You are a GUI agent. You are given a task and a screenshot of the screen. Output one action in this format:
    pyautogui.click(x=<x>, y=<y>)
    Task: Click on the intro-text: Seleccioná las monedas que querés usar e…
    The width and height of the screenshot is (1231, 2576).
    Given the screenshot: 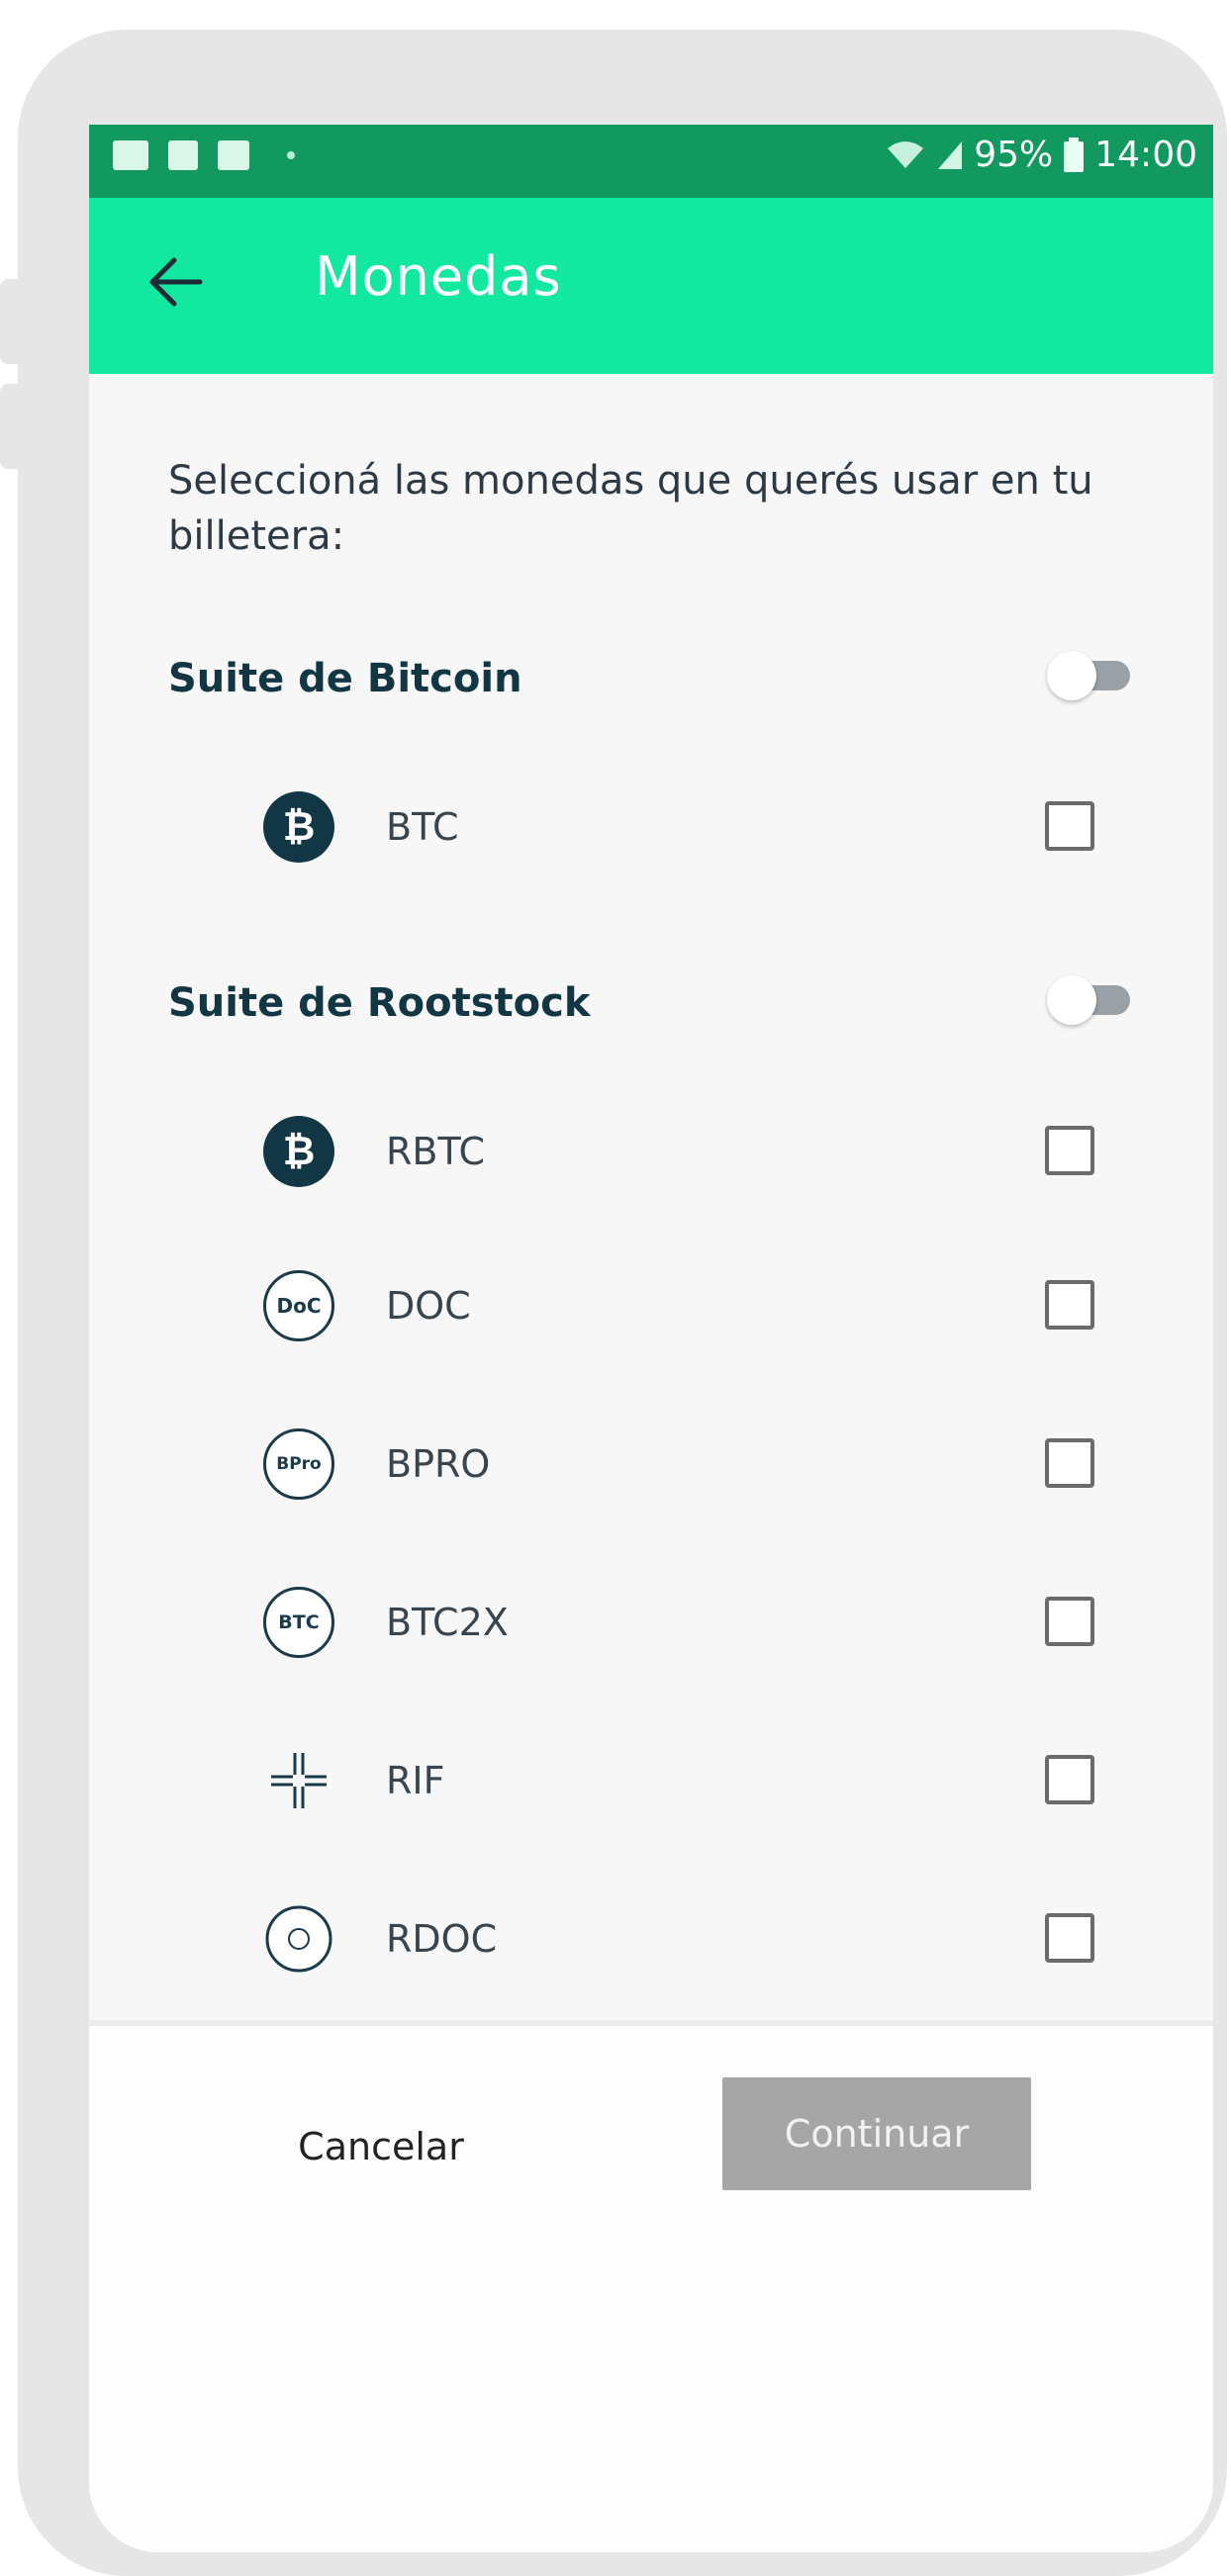 What is the action you would take?
    pyautogui.click(x=630, y=508)
    